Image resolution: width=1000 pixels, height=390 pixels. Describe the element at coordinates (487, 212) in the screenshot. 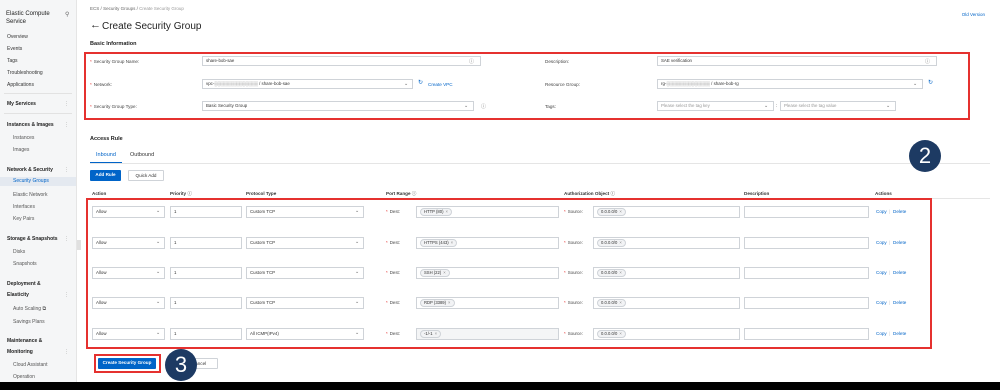

I see `port-range-input: HTTP (80) ×` at that location.